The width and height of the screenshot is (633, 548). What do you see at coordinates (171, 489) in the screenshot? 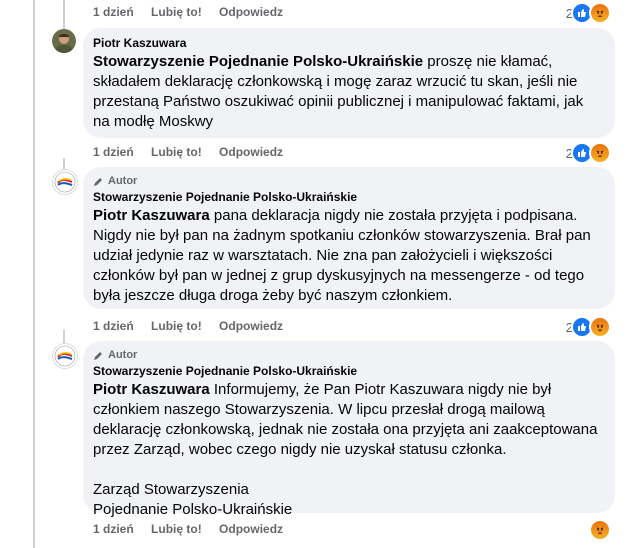
I see `signature-line: Zarząd Stowarzyszenia` at bounding box center [171, 489].